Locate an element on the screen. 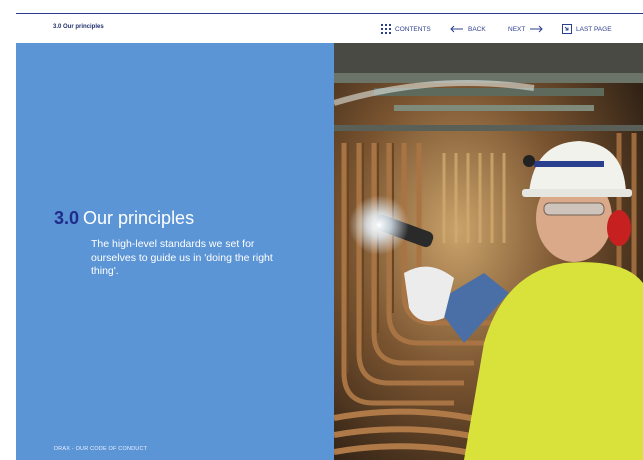 This screenshot has width=643, height=460. back-button: BACK is located at coordinates (468, 29).